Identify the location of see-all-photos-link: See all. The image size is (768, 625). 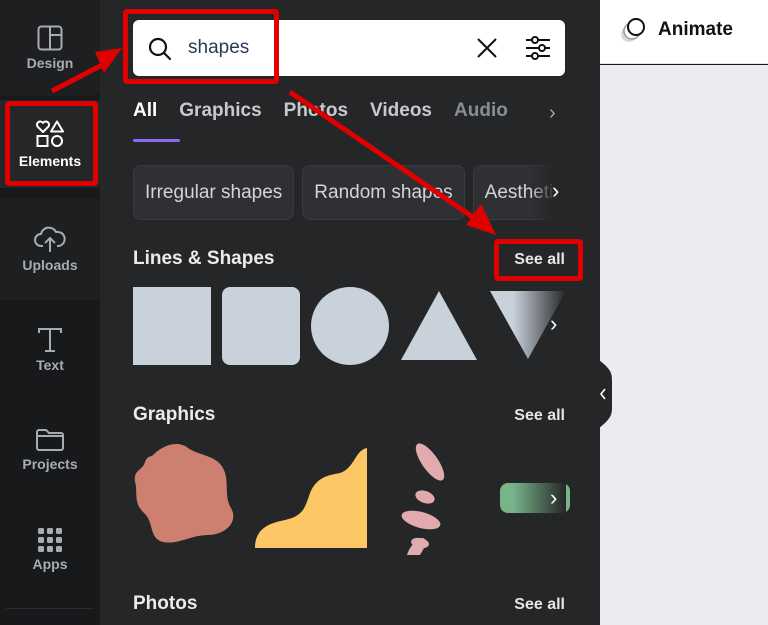
(539, 605).